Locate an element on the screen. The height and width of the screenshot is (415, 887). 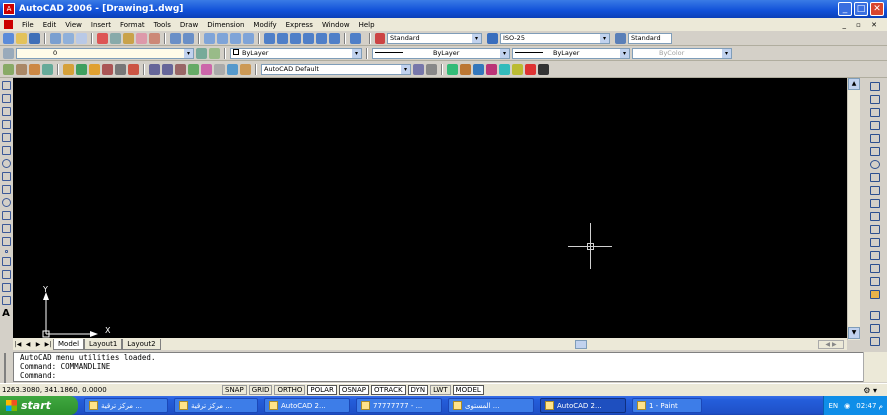
copy-icon is located at coordinates (115, 38).